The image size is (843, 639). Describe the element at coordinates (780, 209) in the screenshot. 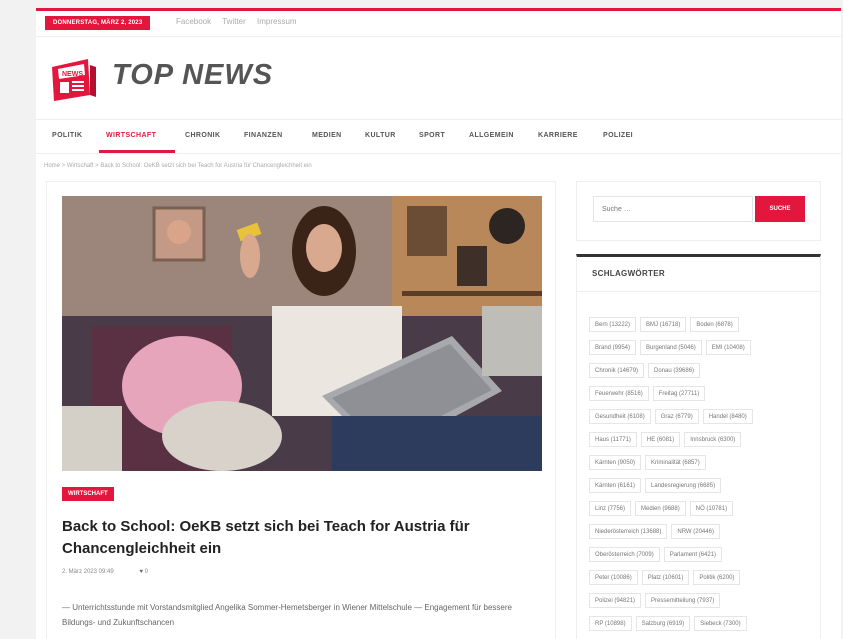

I see `search-button: SUCHE` at that location.